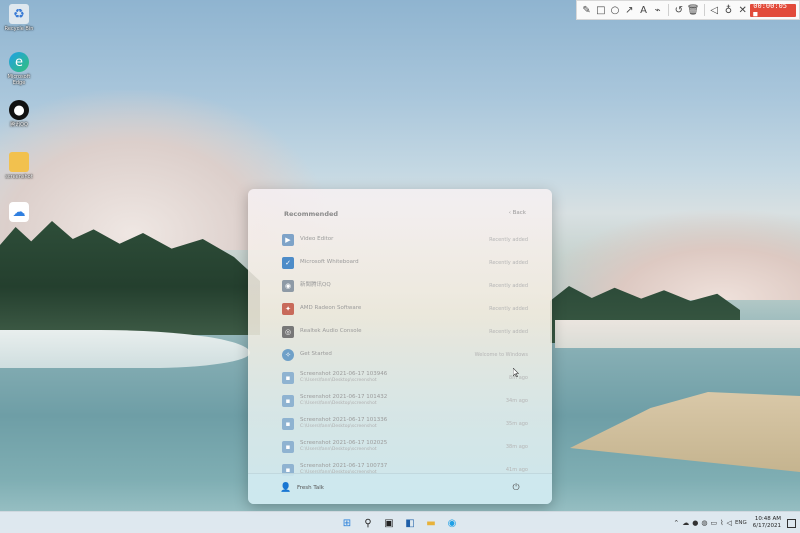  I want to click on display-icon: ▭, so click(714, 523).